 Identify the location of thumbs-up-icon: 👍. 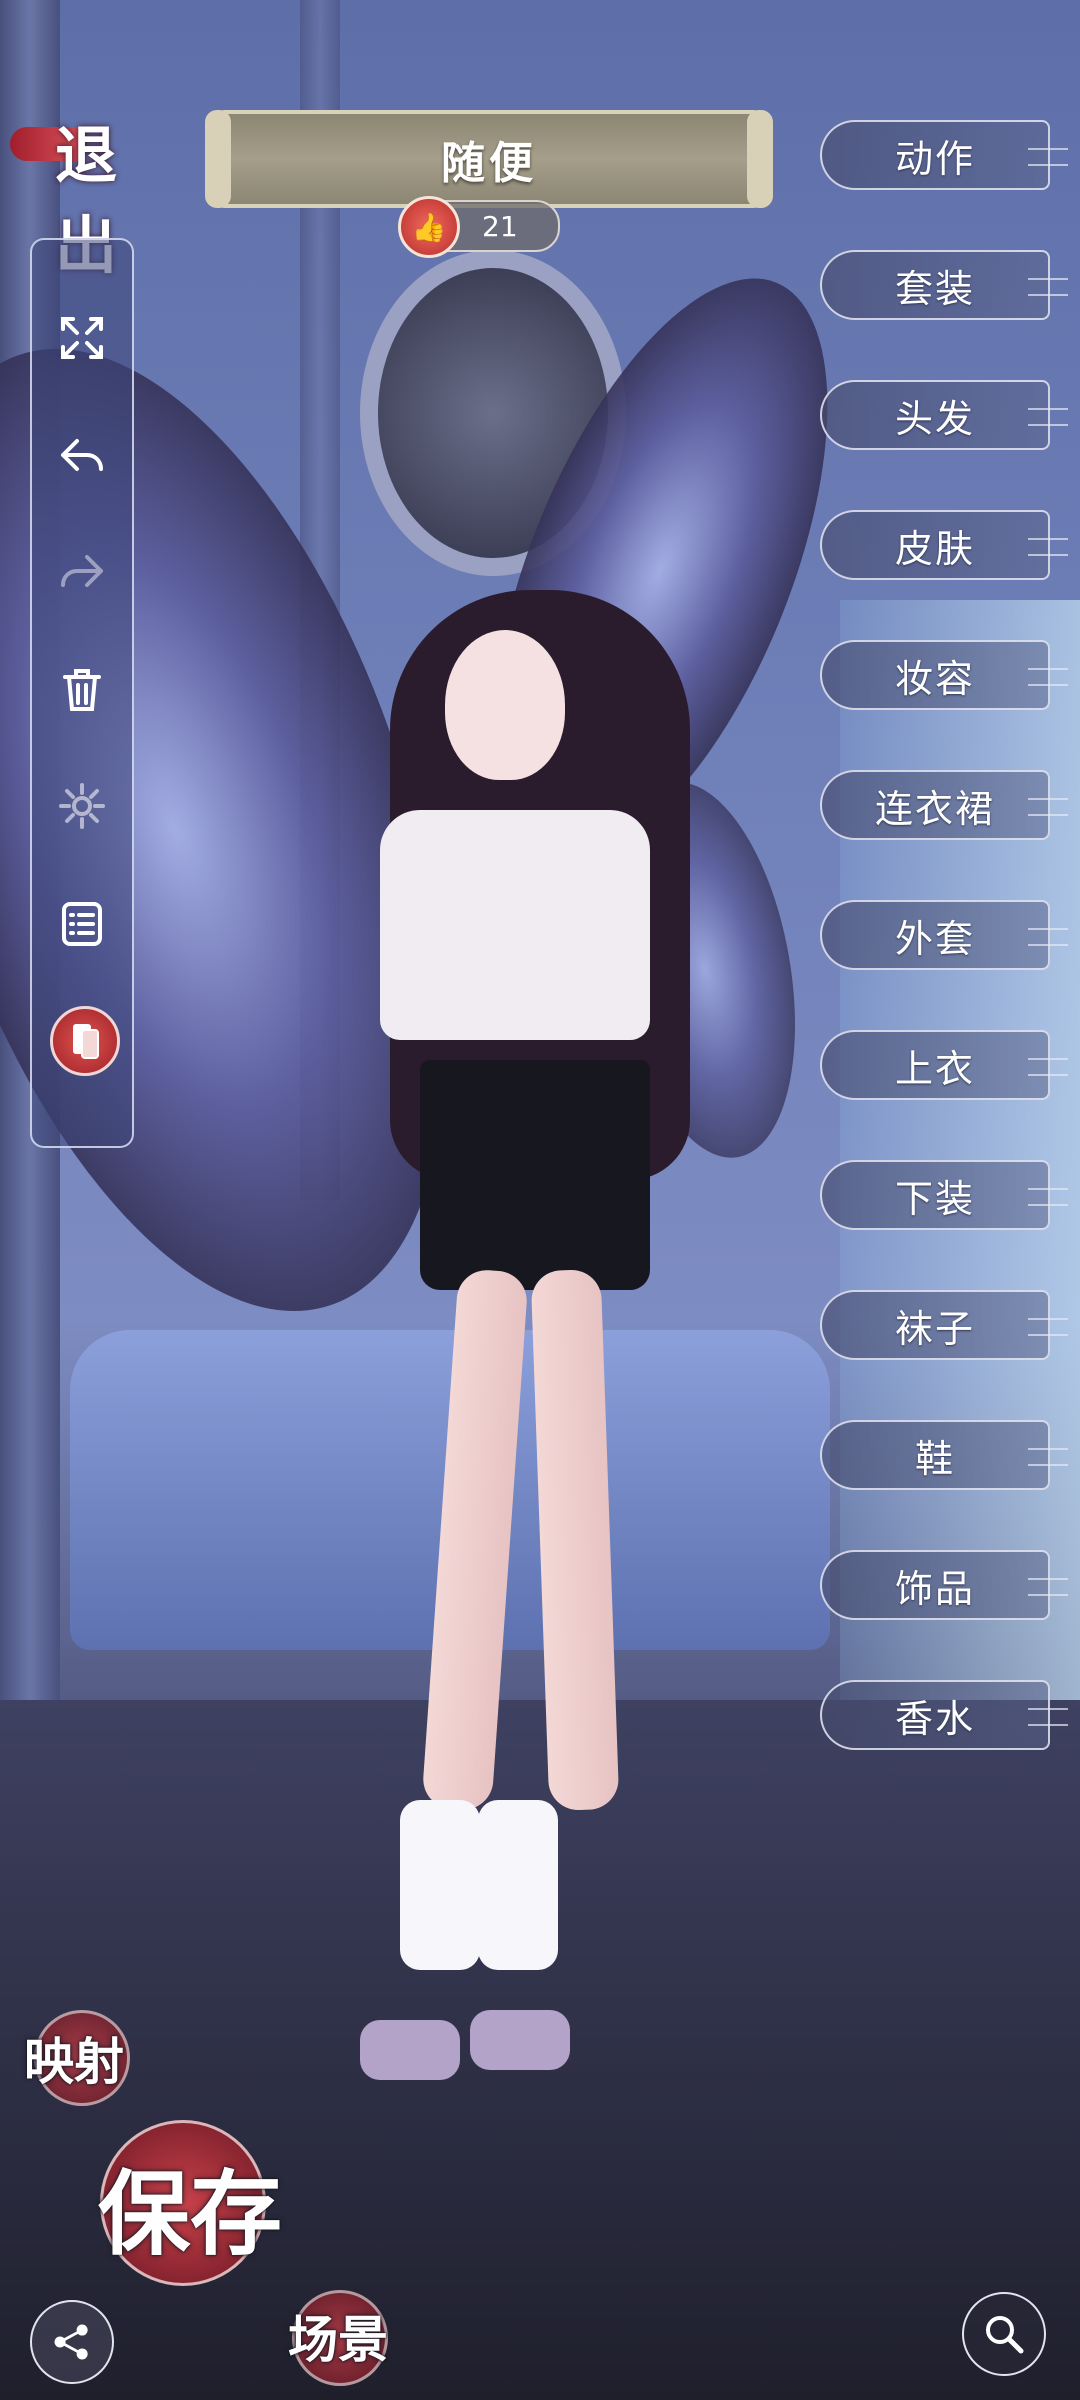
(429, 227).